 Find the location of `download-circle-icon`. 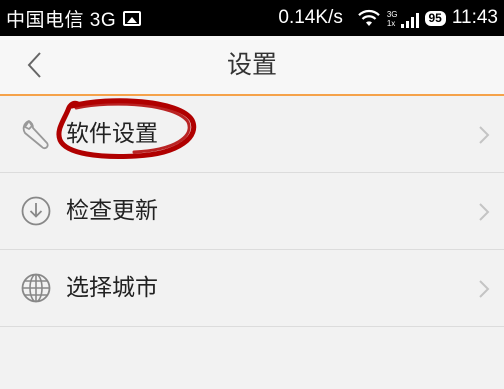

download-circle-icon is located at coordinates (36, 211).